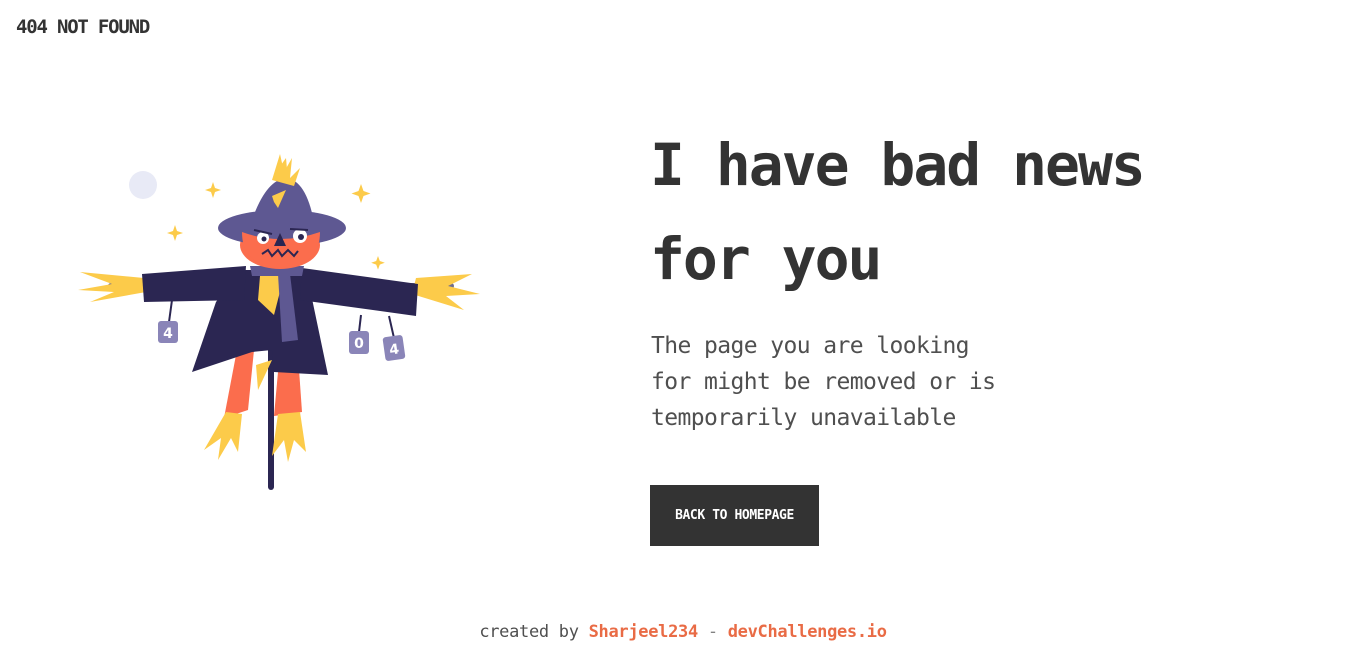 This screenshot has height=653, width=1366. Describe the element at coordinates (807, 632) in the screenshot. I see `devchallenges-link: devChallenges.io` at that location.